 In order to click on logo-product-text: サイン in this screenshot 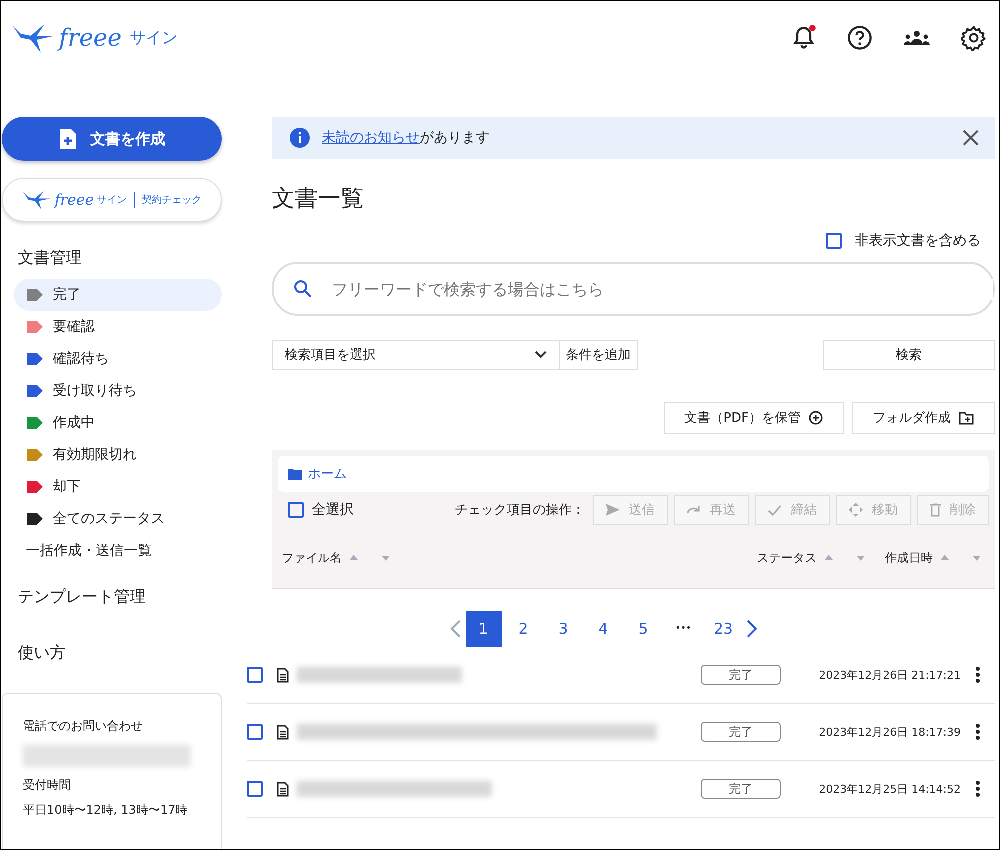, I will do `click(154, 38)`.